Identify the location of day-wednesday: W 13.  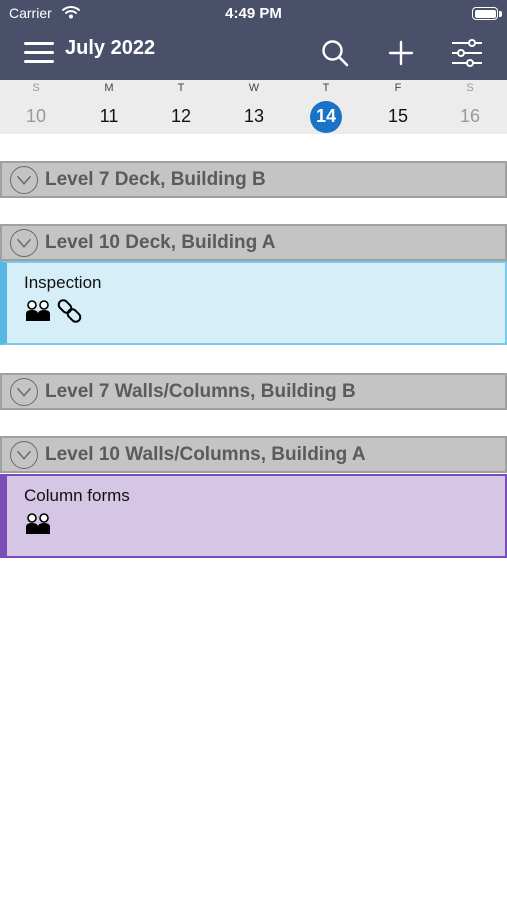
(254, 107).